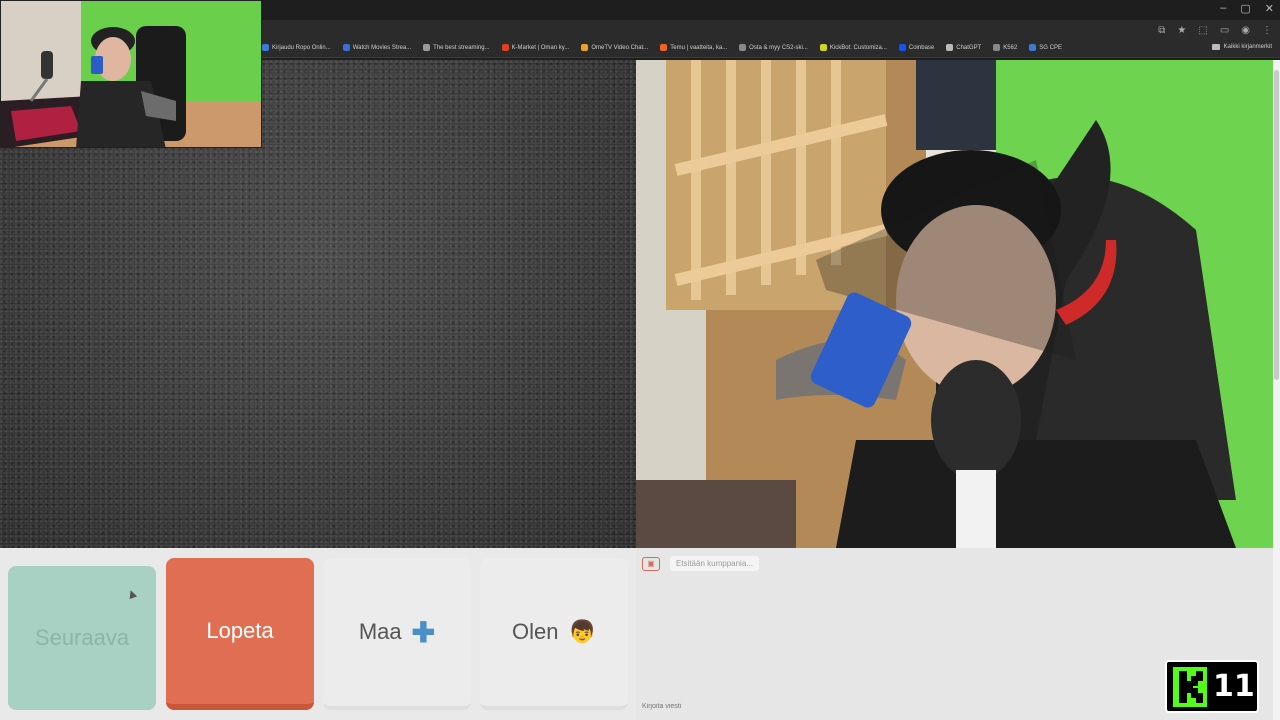  Describe the element at coordinates (1010, 47) in the screenshot. I see `bookmark-label: K562` at that location.